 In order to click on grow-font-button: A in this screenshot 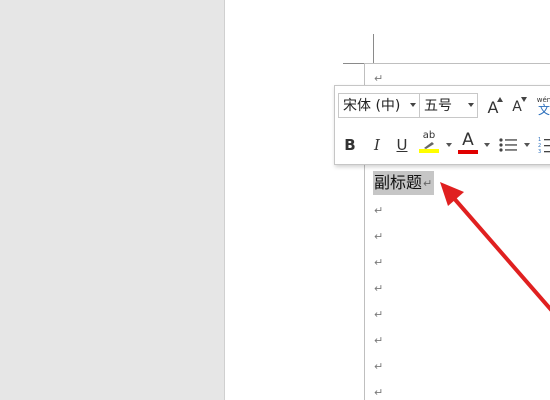, I will do `click(493, 107)`.